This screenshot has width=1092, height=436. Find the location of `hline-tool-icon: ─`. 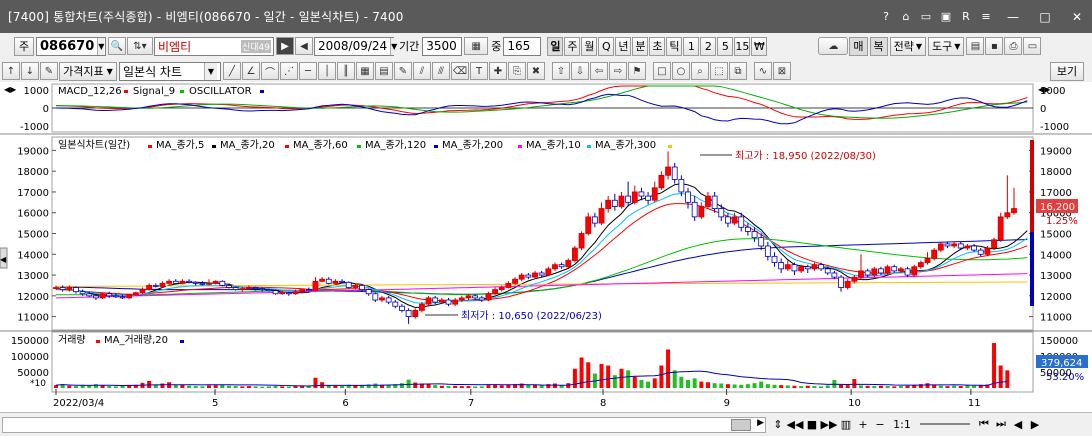

hline-tool-icon: ─ is located at coordinates (308, 71).